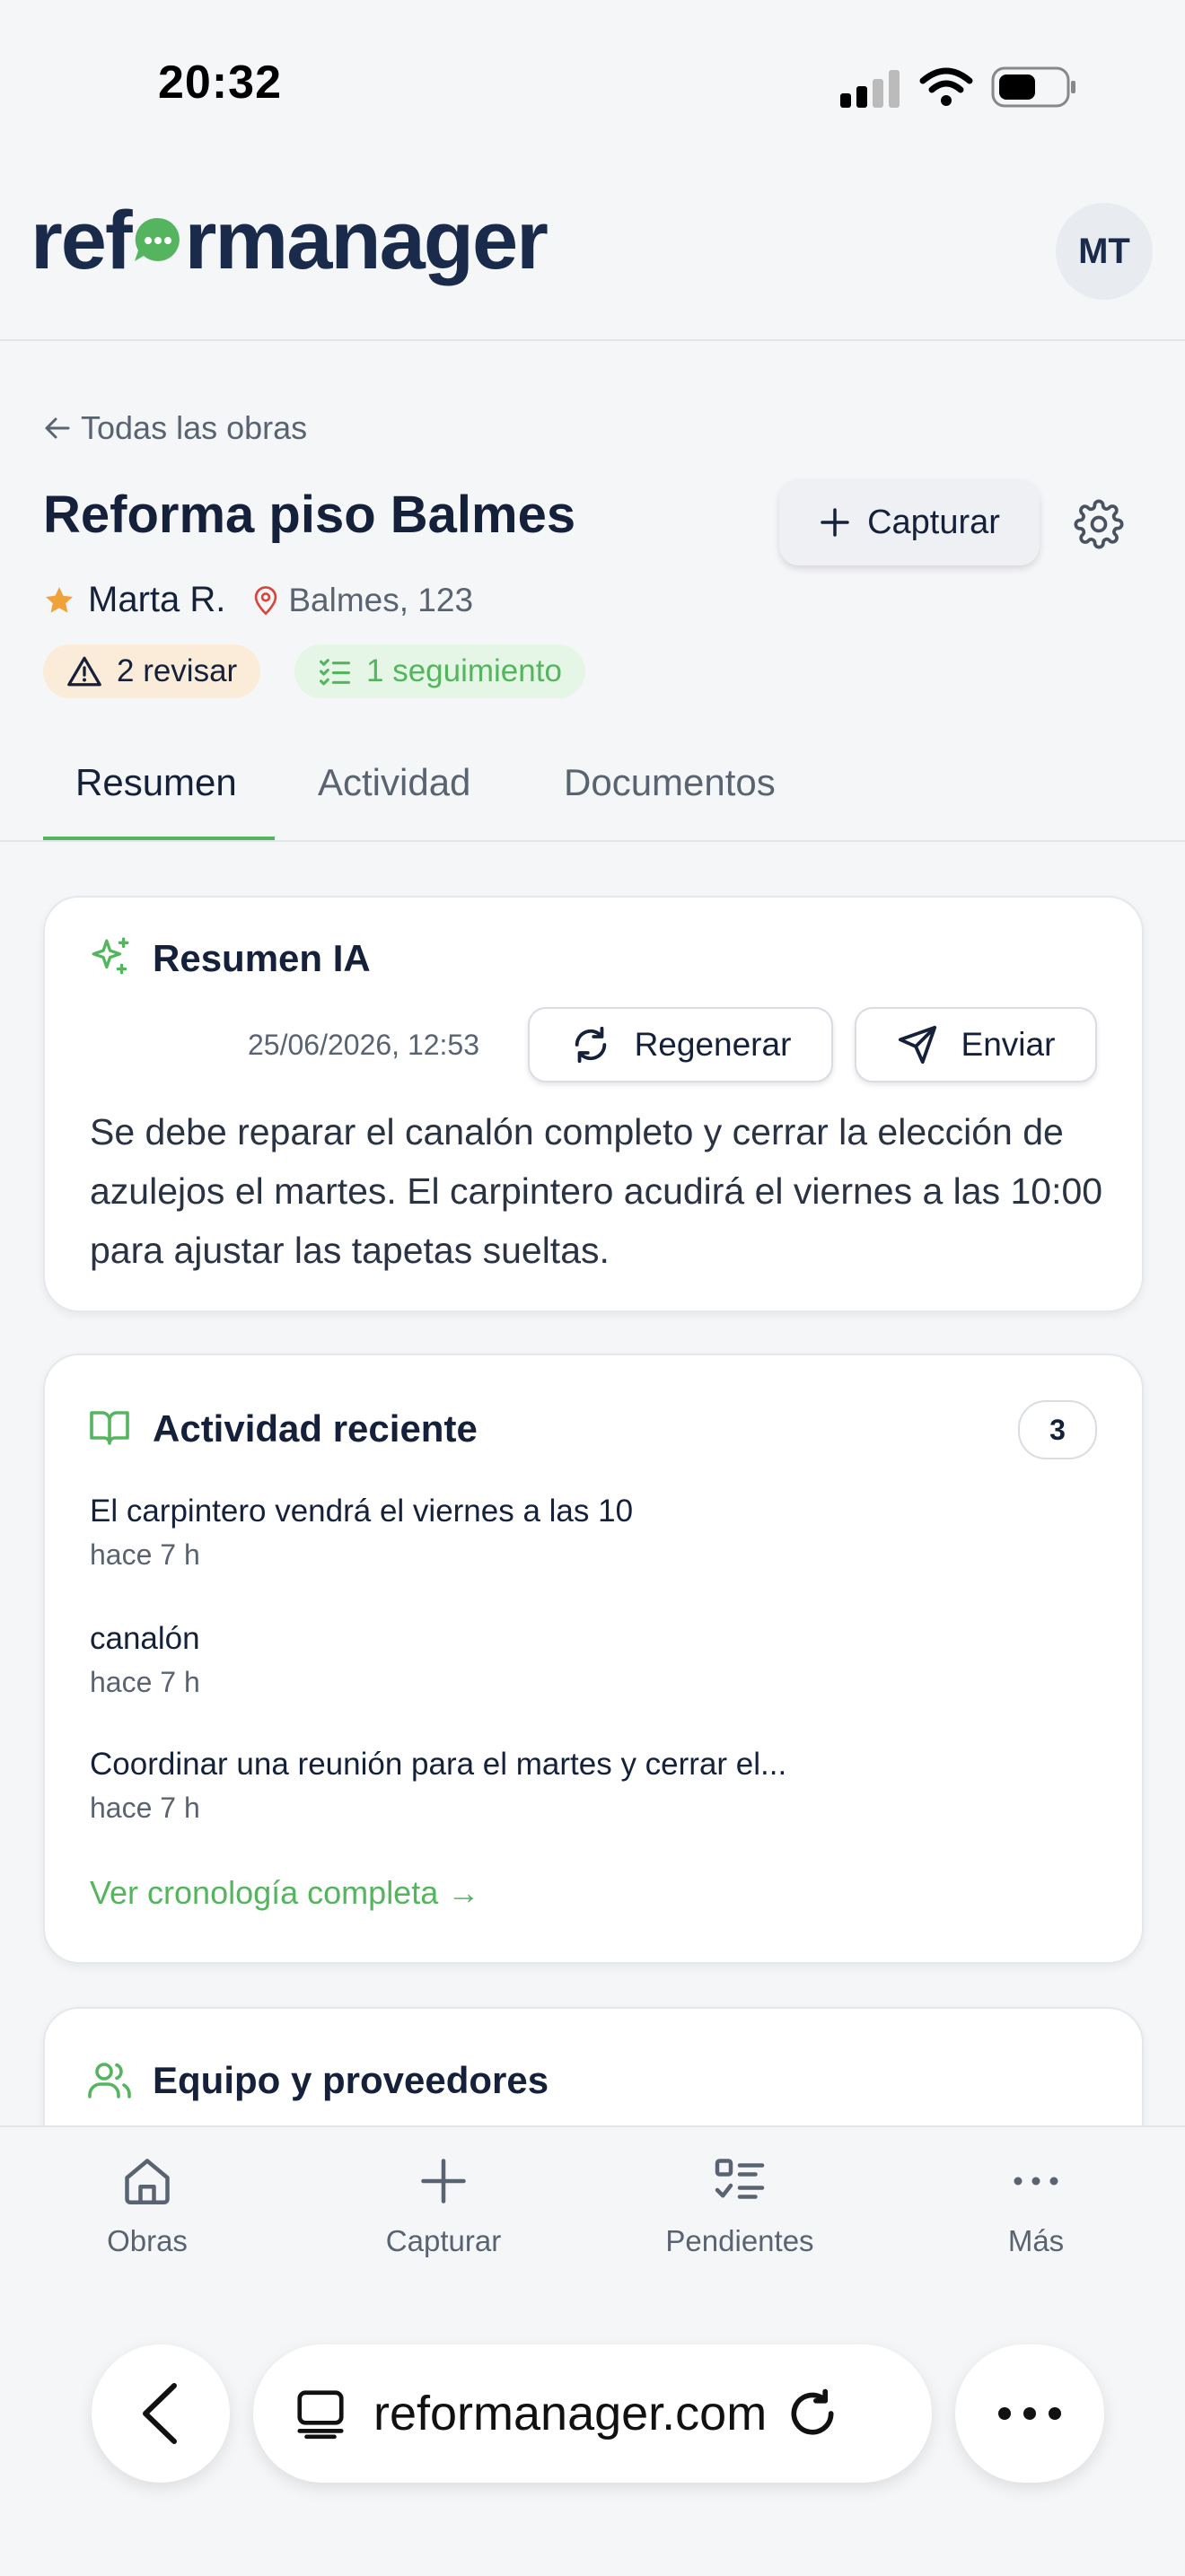 This screenshot has height=2576, width=1185. What do you see at coordinates (284, 1893) in the screenshot?
I see `full-timeline-link: Ver cronología completa →` at bounding box center [284, 1893].